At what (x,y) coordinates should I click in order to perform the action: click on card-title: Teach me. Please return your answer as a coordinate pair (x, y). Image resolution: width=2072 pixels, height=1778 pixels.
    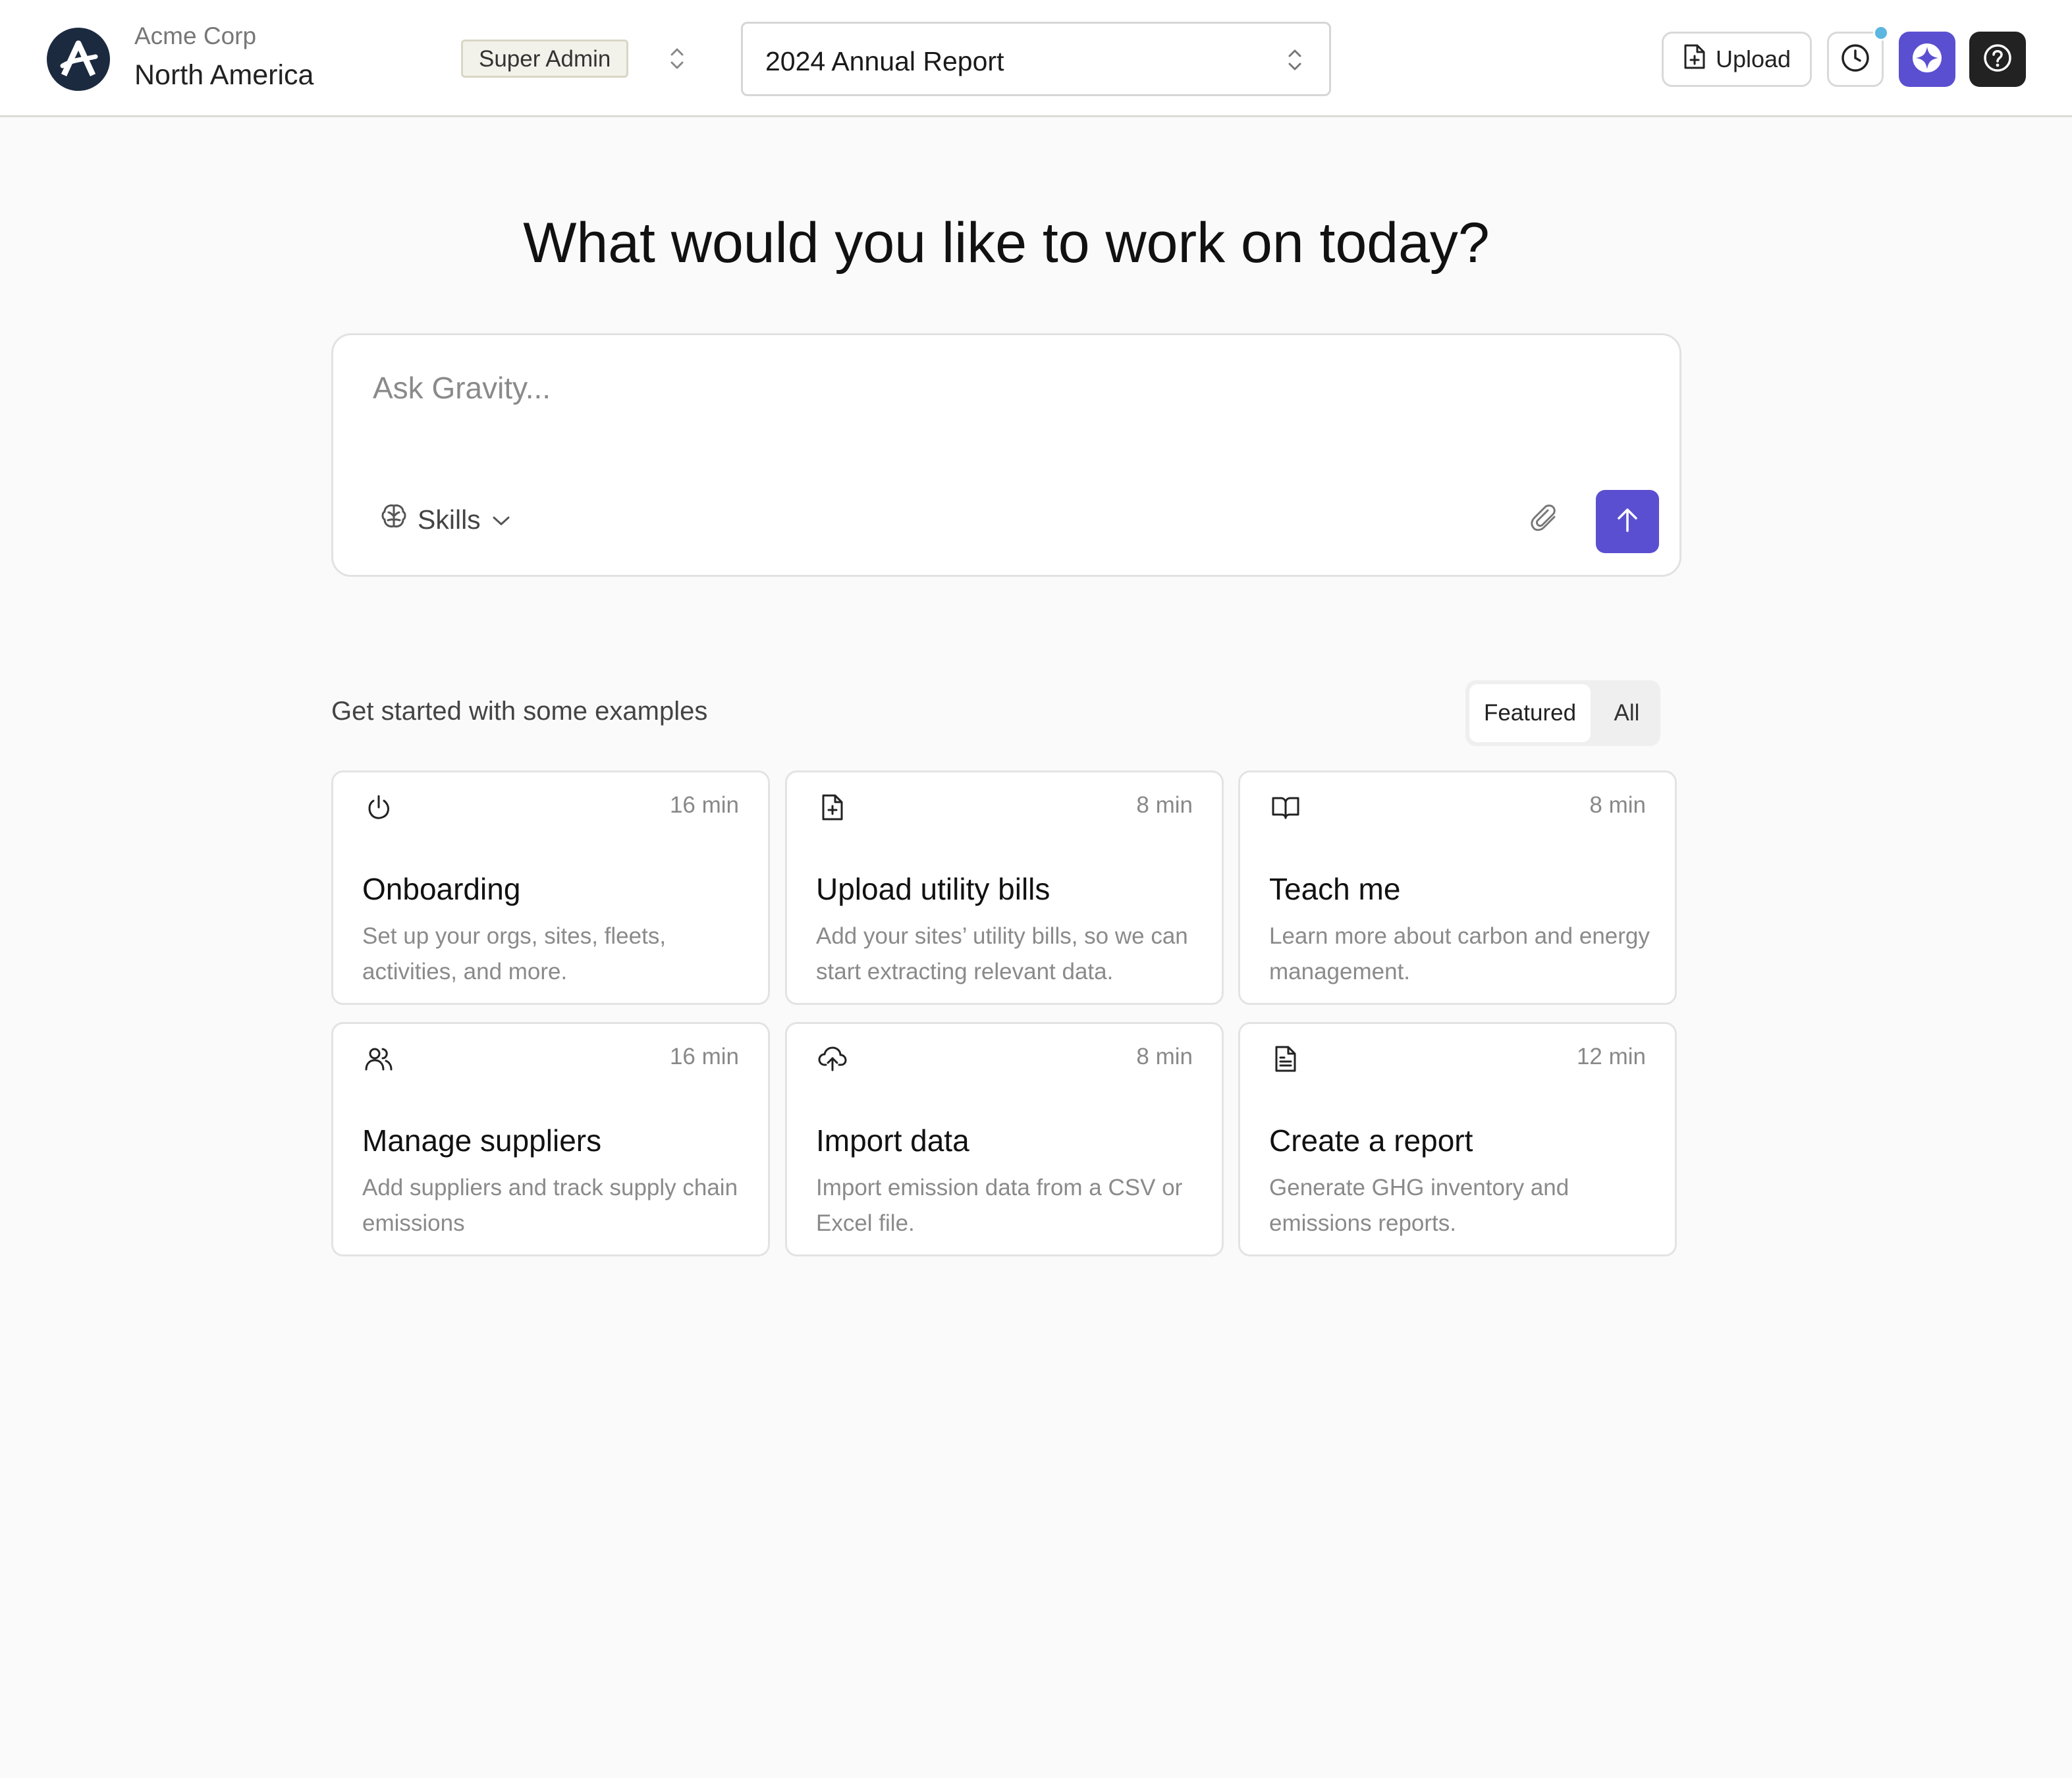
    Looking at the image, I should click on (1335, 889).